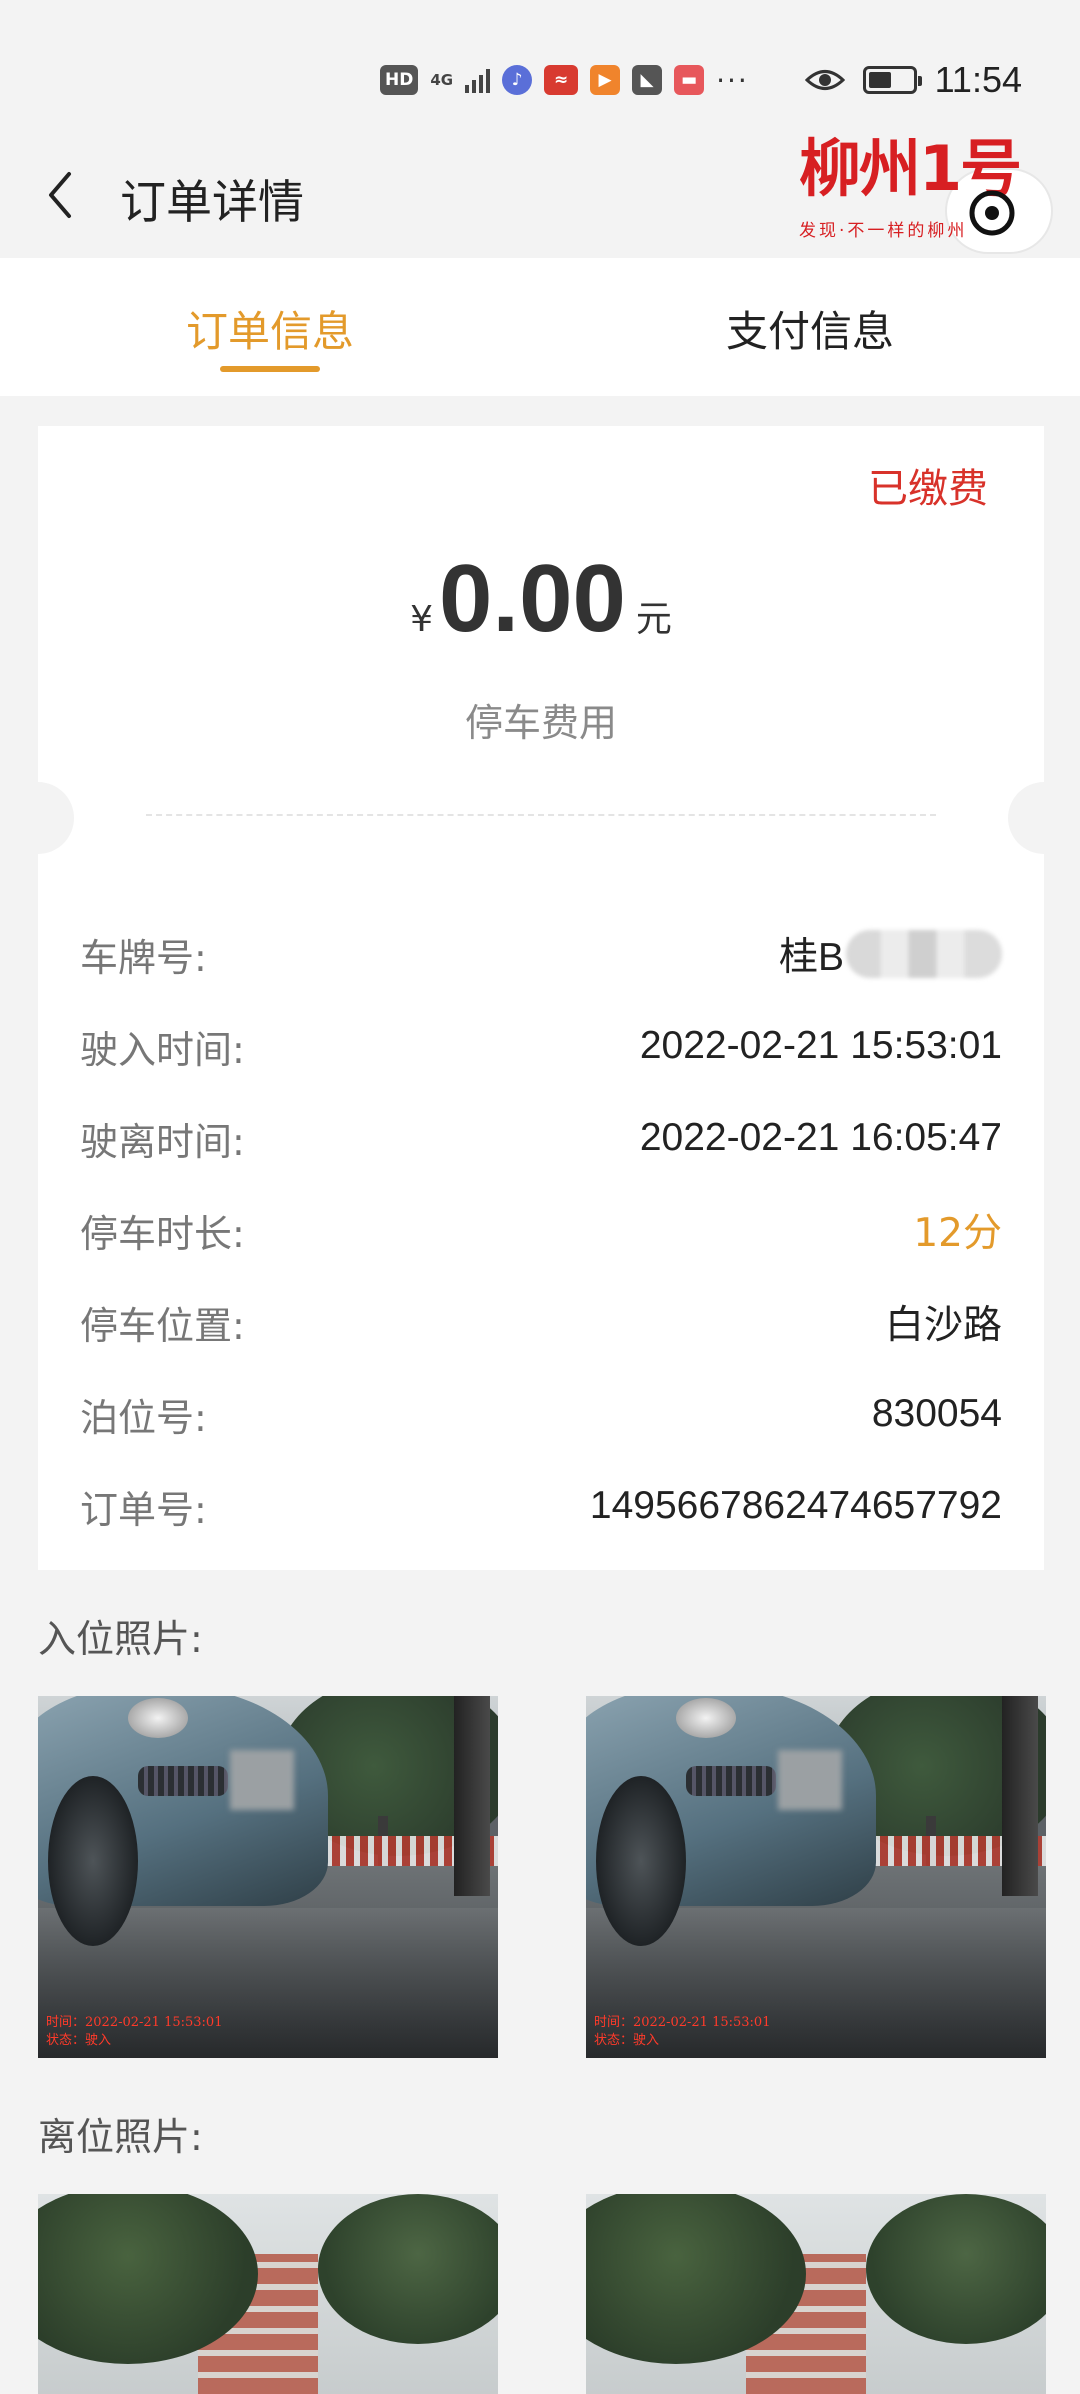 The image size is (1080, 2394). I want to click on video-icon: ▶, so click(605, 80).